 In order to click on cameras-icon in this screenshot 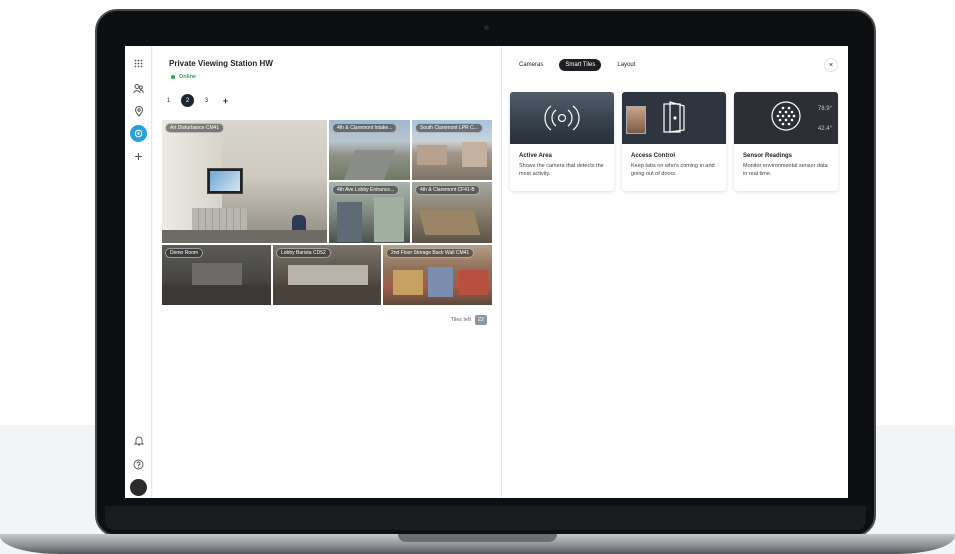, I will do `click(138, 133)`.